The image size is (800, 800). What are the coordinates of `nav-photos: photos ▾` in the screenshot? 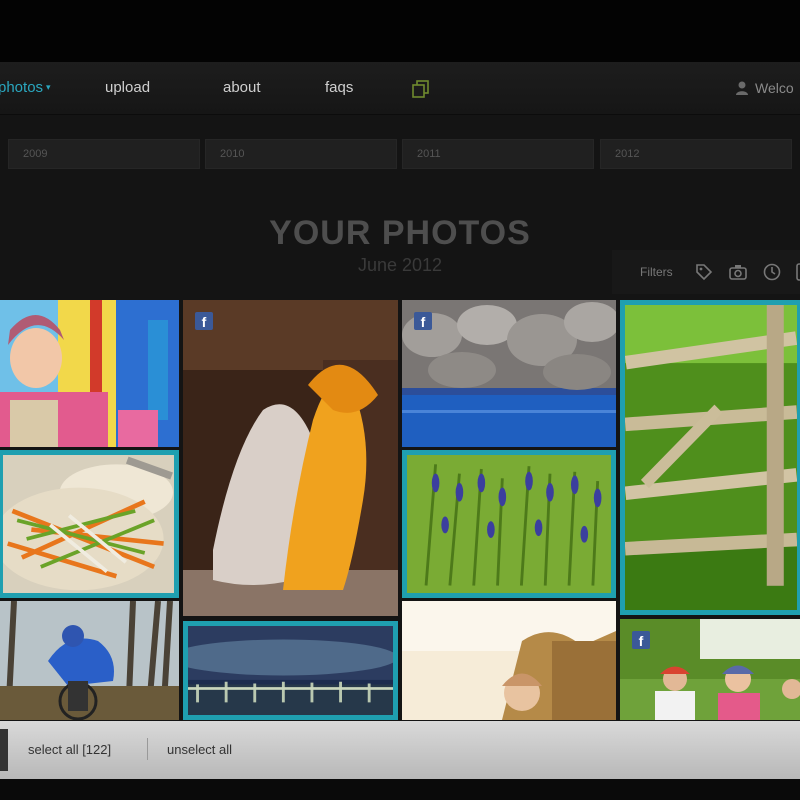 It's located at (25, 87).